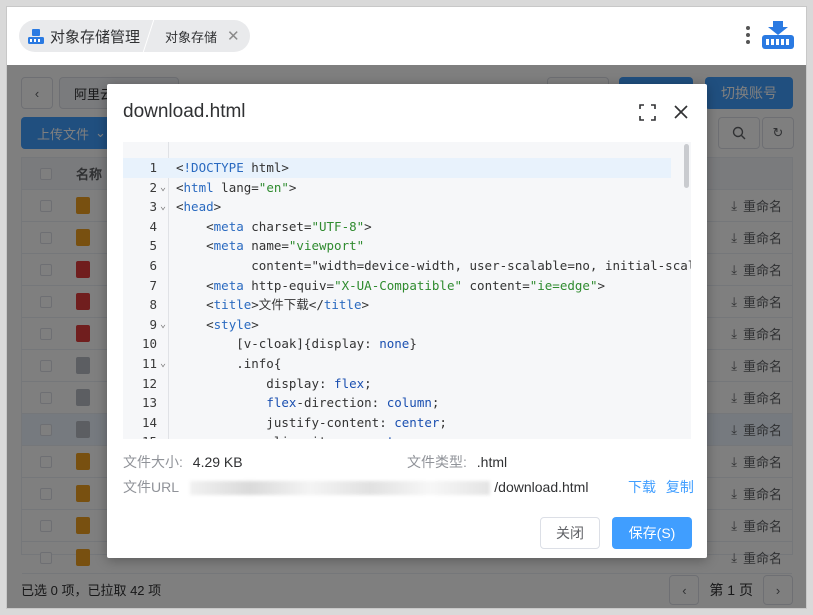  Describe the element at coordinates (397, 168) in the screenshot. I see `code-line: 1 <!DOCTYPE html>` at that location.